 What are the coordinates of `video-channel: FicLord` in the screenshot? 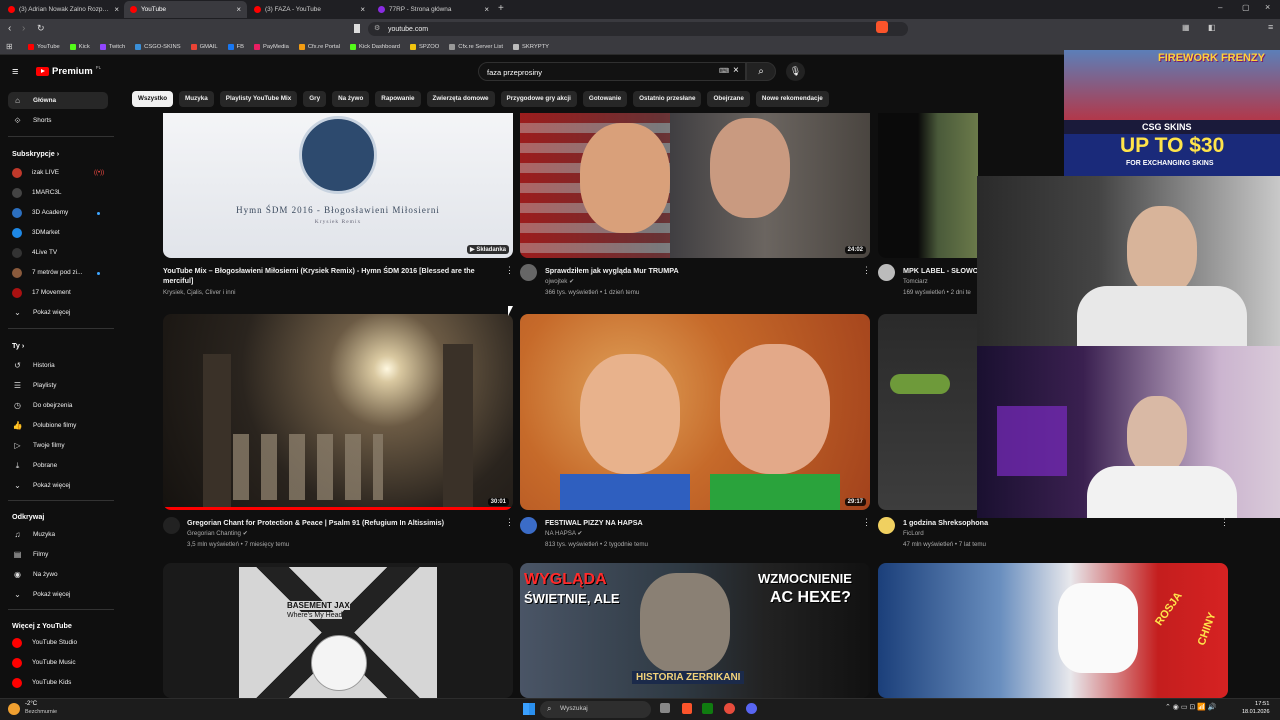 It's located at (913, 533).